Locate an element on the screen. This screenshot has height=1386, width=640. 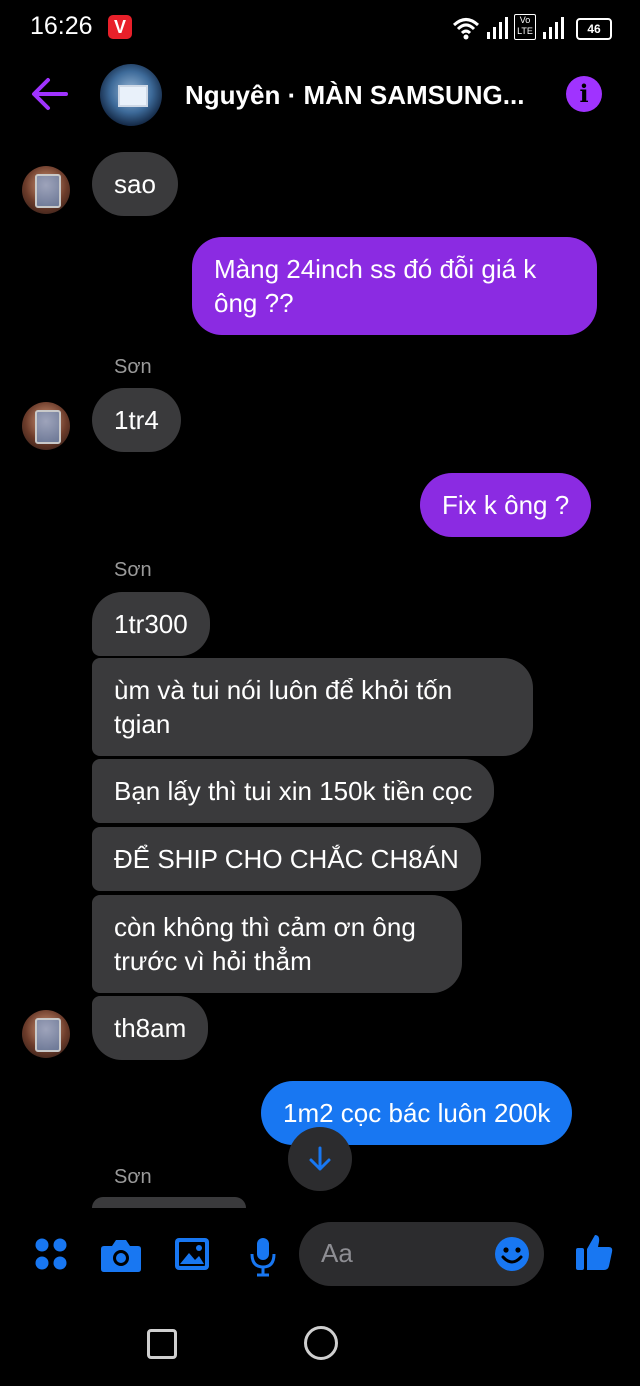
status-time: 16:26 is located at coordinates (61, 26).